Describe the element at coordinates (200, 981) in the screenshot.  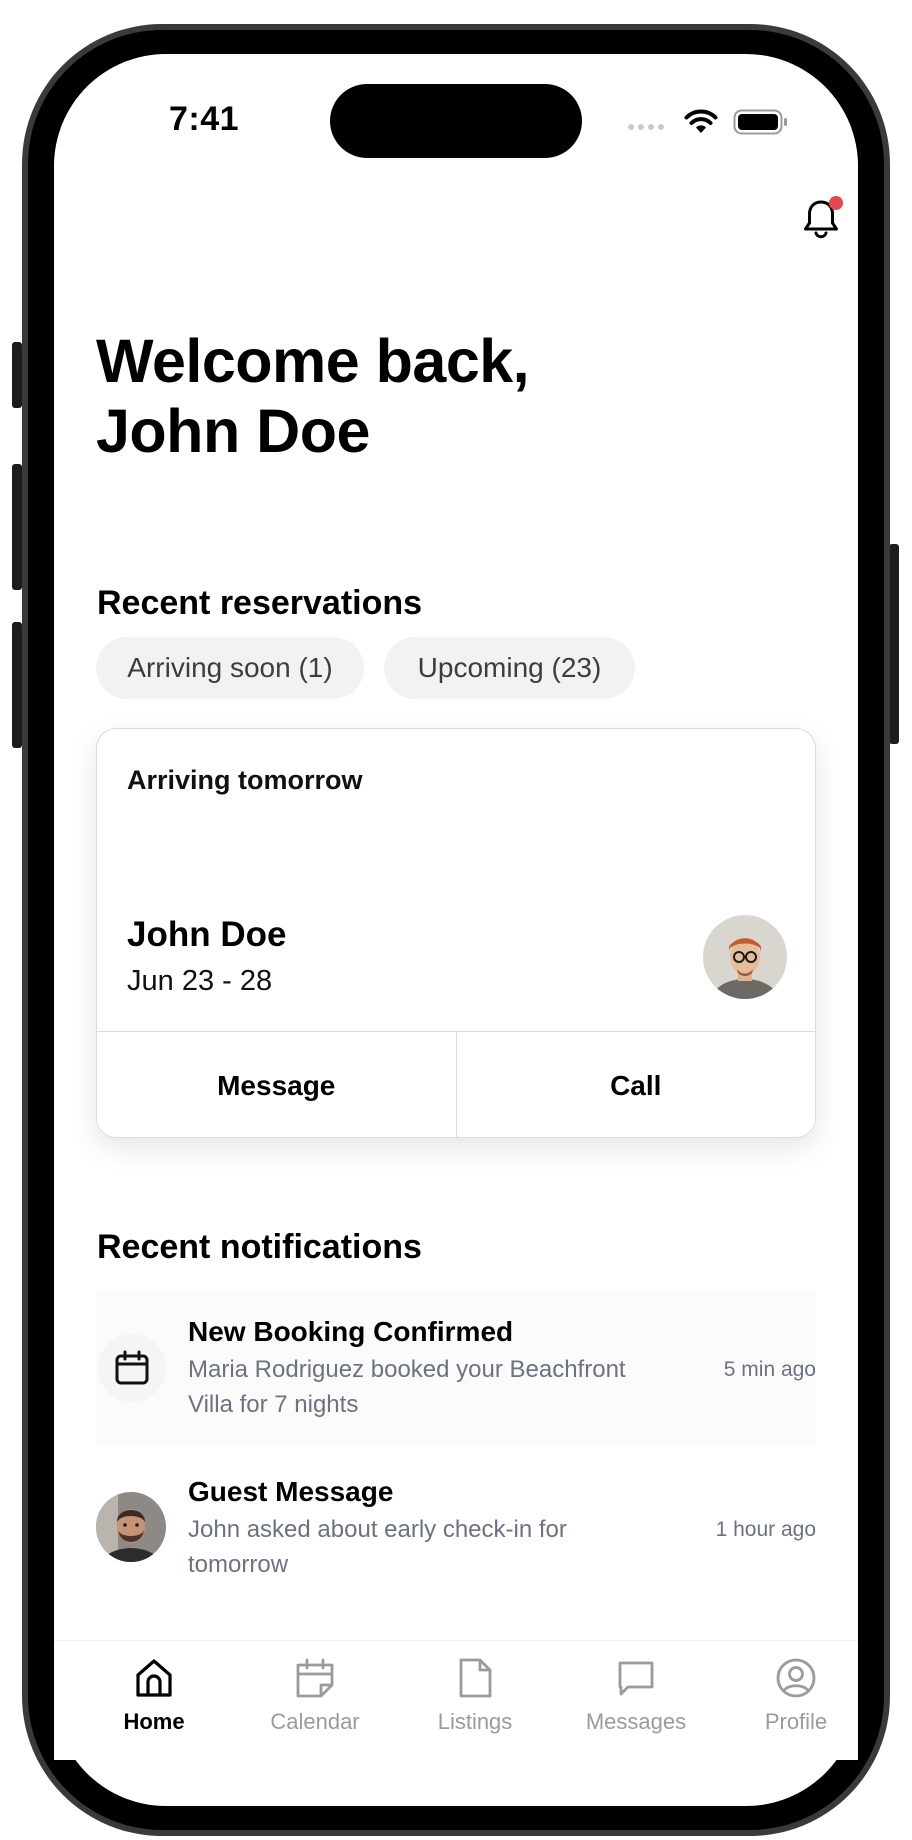
I see `reservation-dates: Jun 23 - 28` at that location.